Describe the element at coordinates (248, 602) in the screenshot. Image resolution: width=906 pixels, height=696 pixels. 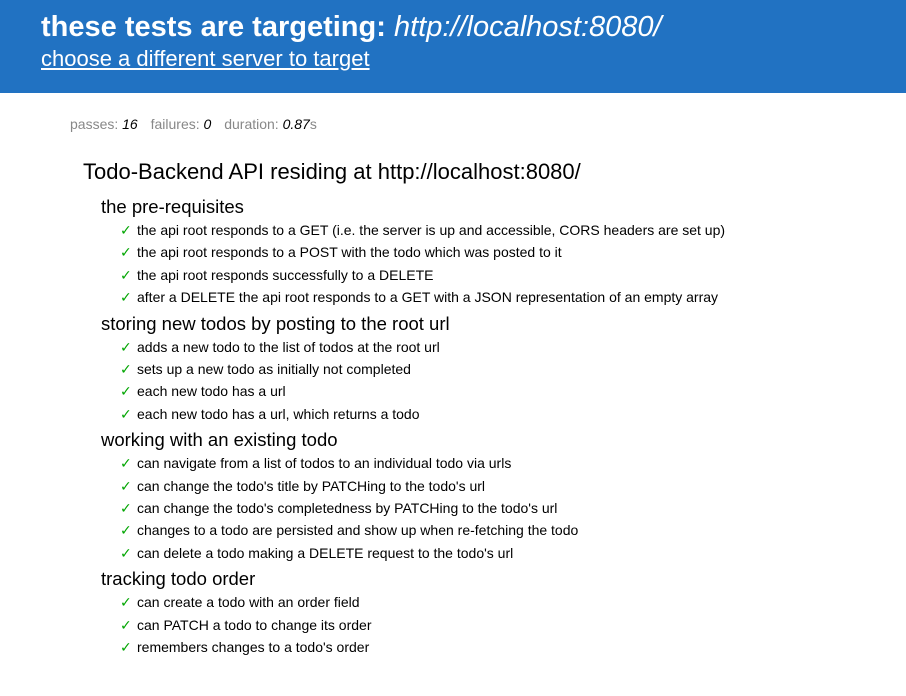
I see `test-title: can create a todo with an order field` at that location.